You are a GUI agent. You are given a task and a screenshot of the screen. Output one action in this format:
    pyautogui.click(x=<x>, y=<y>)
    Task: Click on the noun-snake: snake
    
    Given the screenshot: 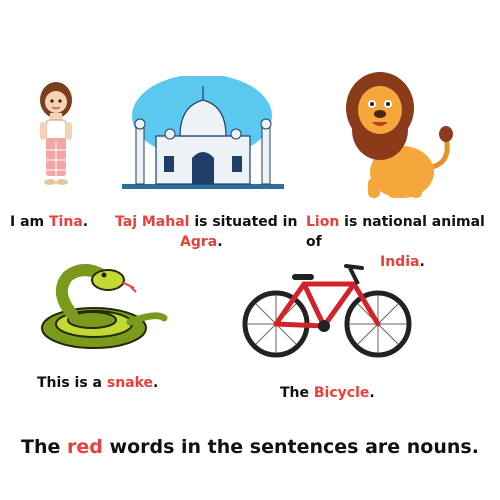 What is the action you would take?
    pyautogui.click(x=130, y=383)
    